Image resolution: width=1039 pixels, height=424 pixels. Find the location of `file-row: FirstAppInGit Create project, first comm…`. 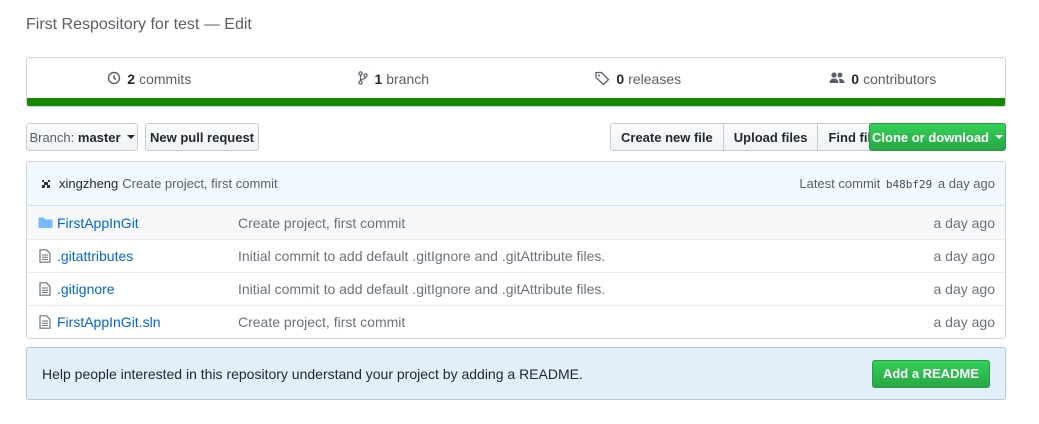

file-row: FirstAppInGit Create project, first comm… is located at coordinates (516, 222).